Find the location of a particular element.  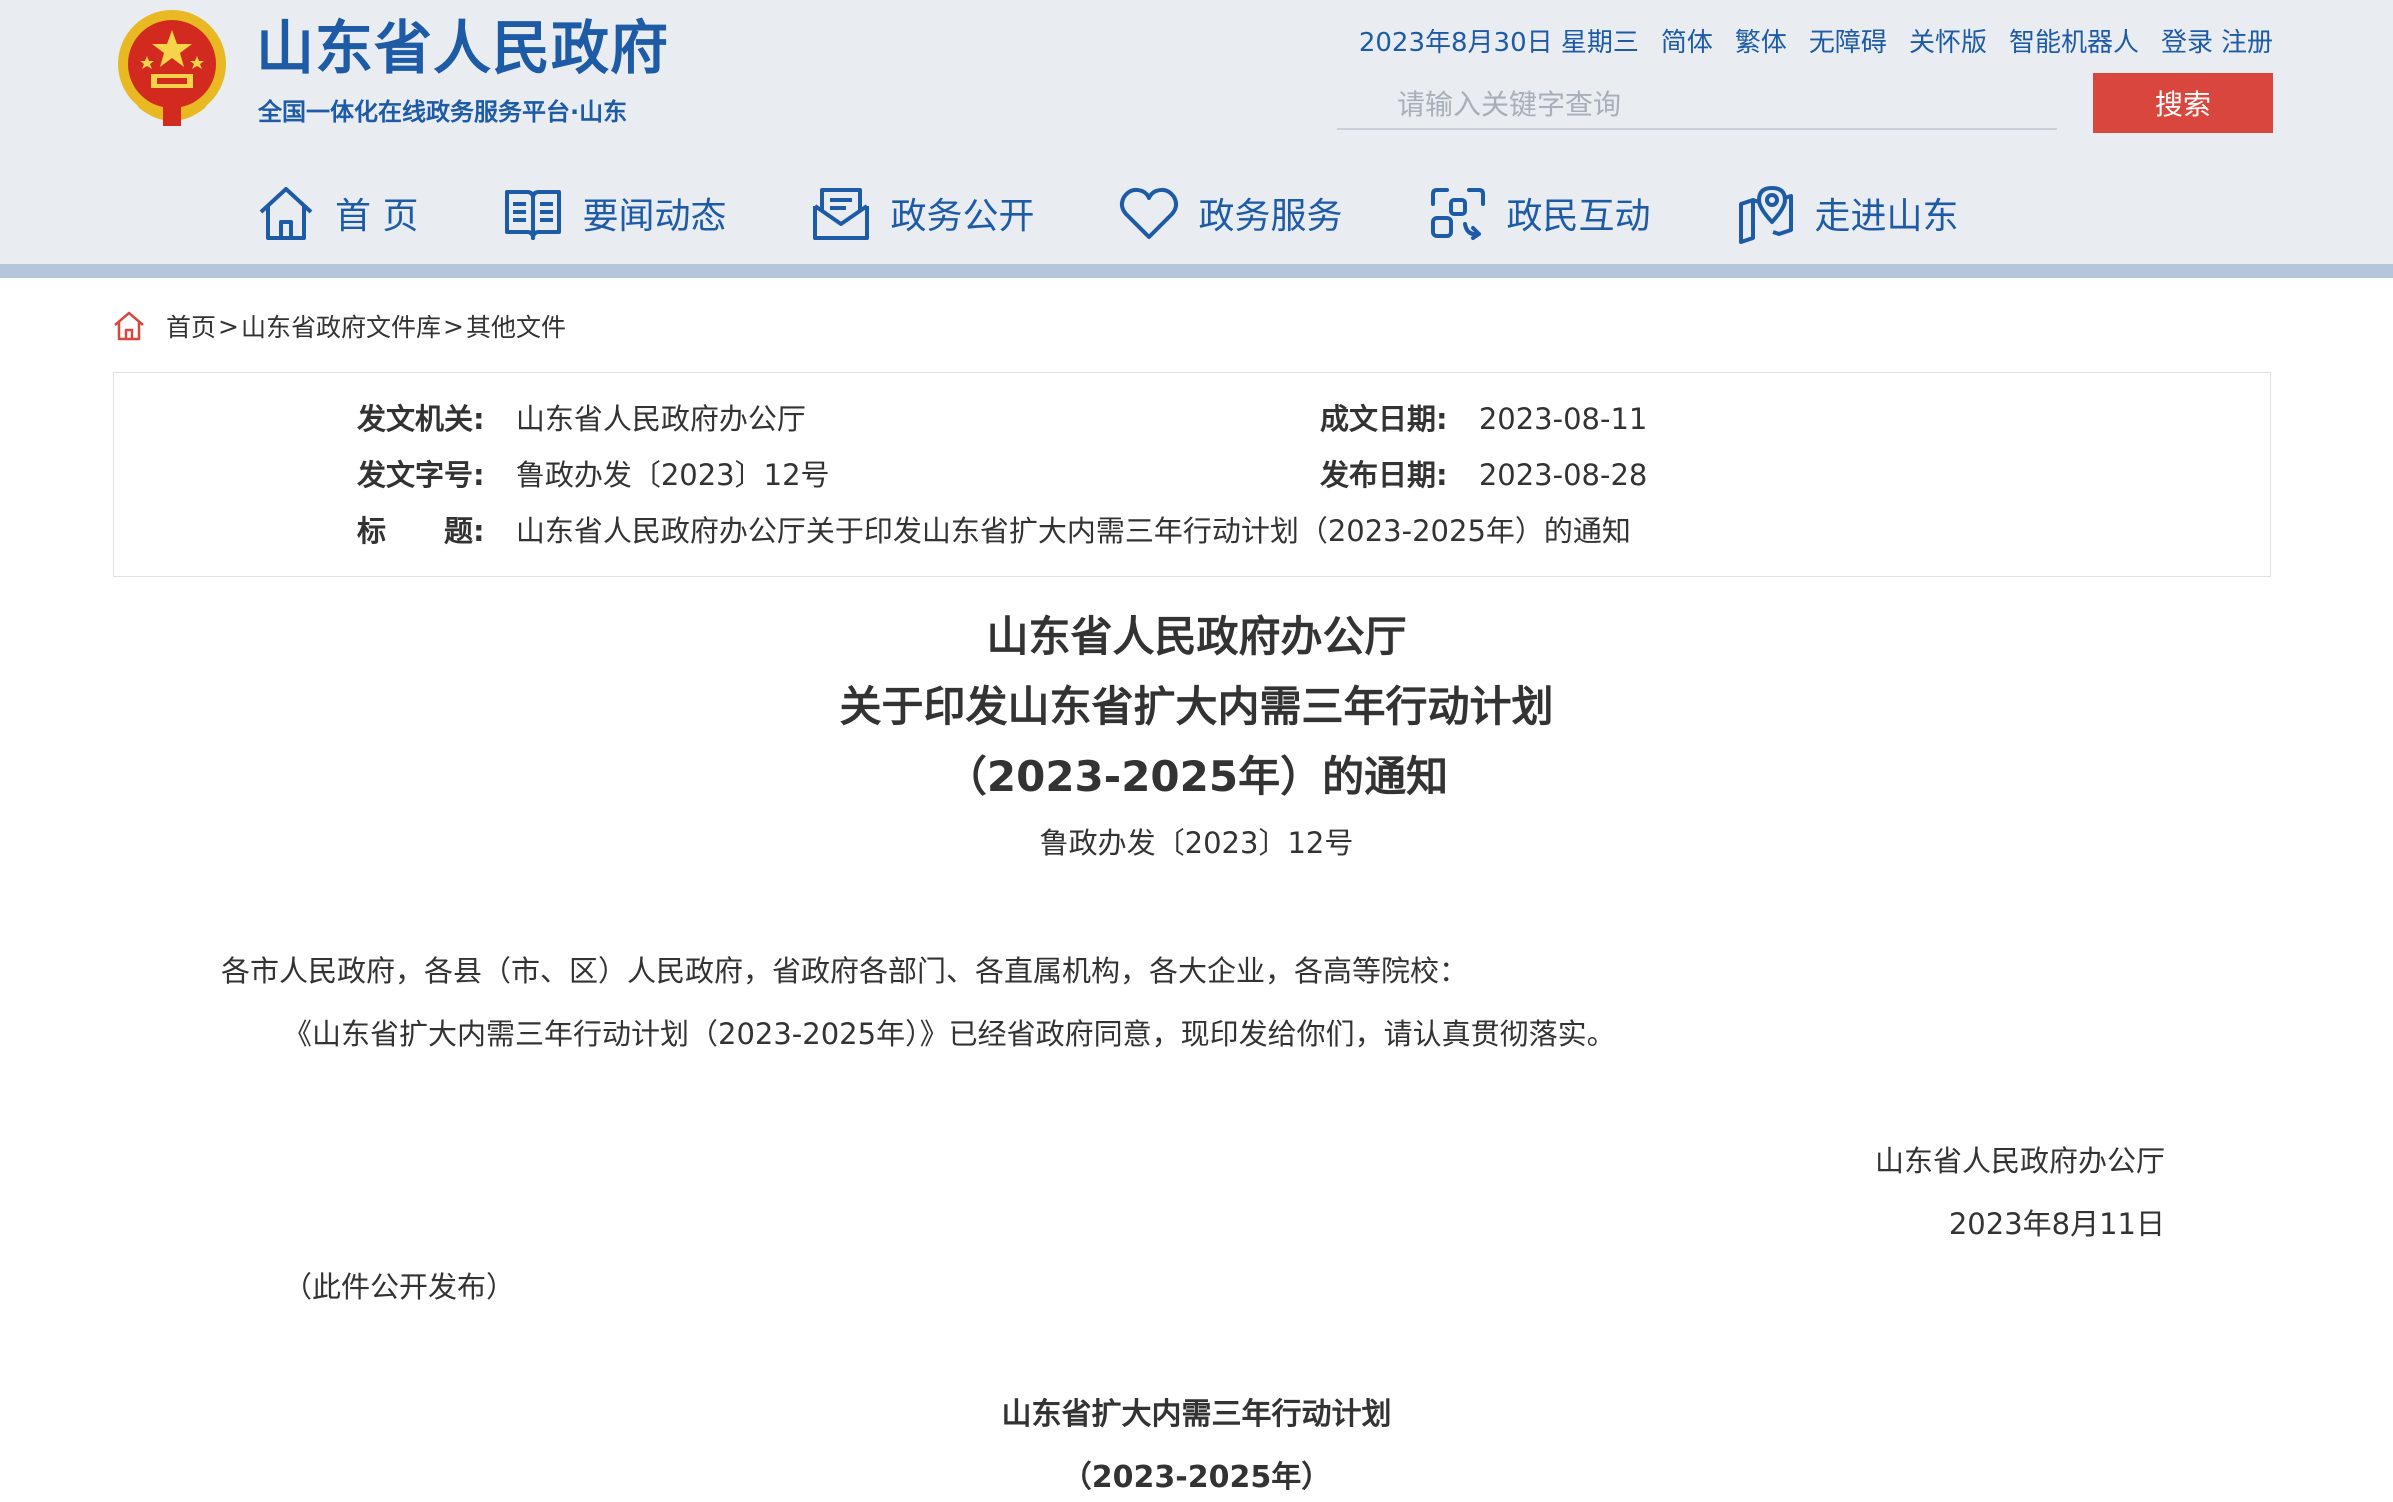

nav-label: 要闻动态 is located at coordinates (654, 216).